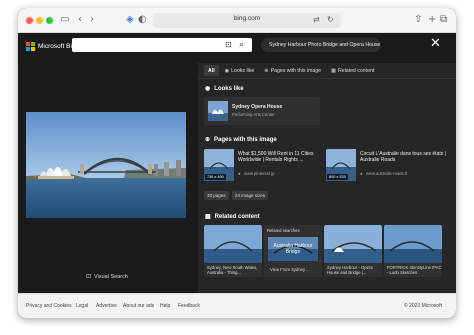 Image resolution: width=474 pixels, height=335 pixels. What do you see at coordinates (250, 195) in the screenshot?
I see `image-sizes-chip: 24 image sizes` at bounding box center [250, 195].